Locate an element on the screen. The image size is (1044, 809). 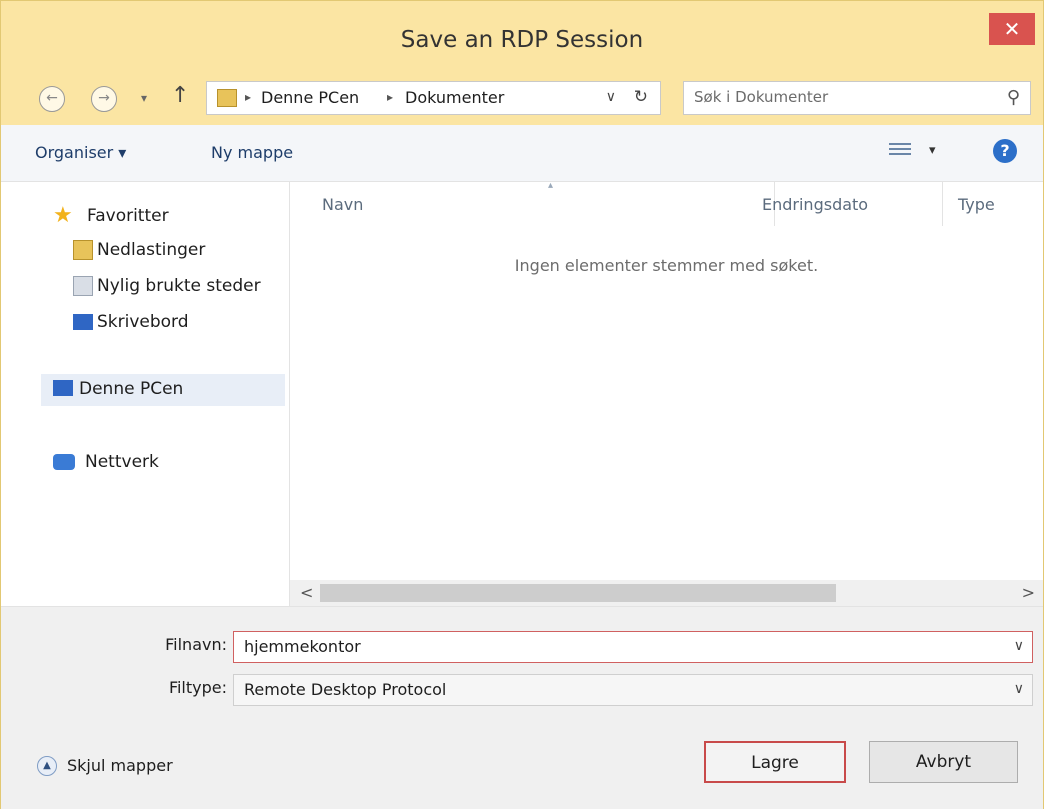
horizontal-scrollbar: < > is located at coordinates (666, 593).